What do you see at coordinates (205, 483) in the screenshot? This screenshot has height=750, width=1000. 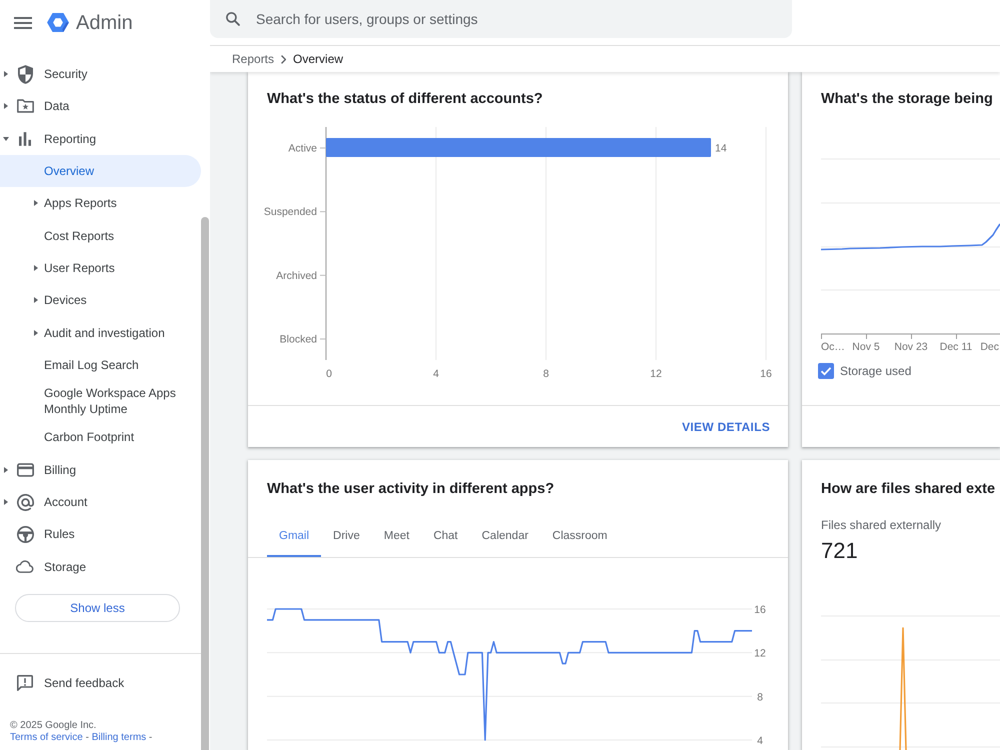 I see `scrollbar-thumb` at bounding box center [205, 483].